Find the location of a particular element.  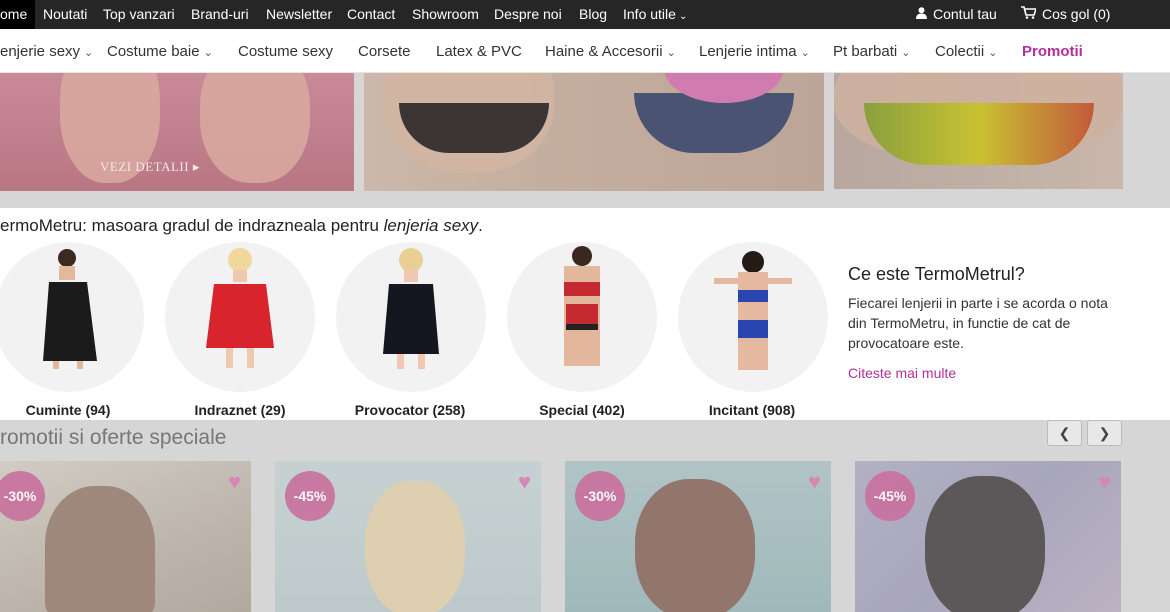

topbar-link-newsletter: Newsletter is located at coordinates (299, 14).